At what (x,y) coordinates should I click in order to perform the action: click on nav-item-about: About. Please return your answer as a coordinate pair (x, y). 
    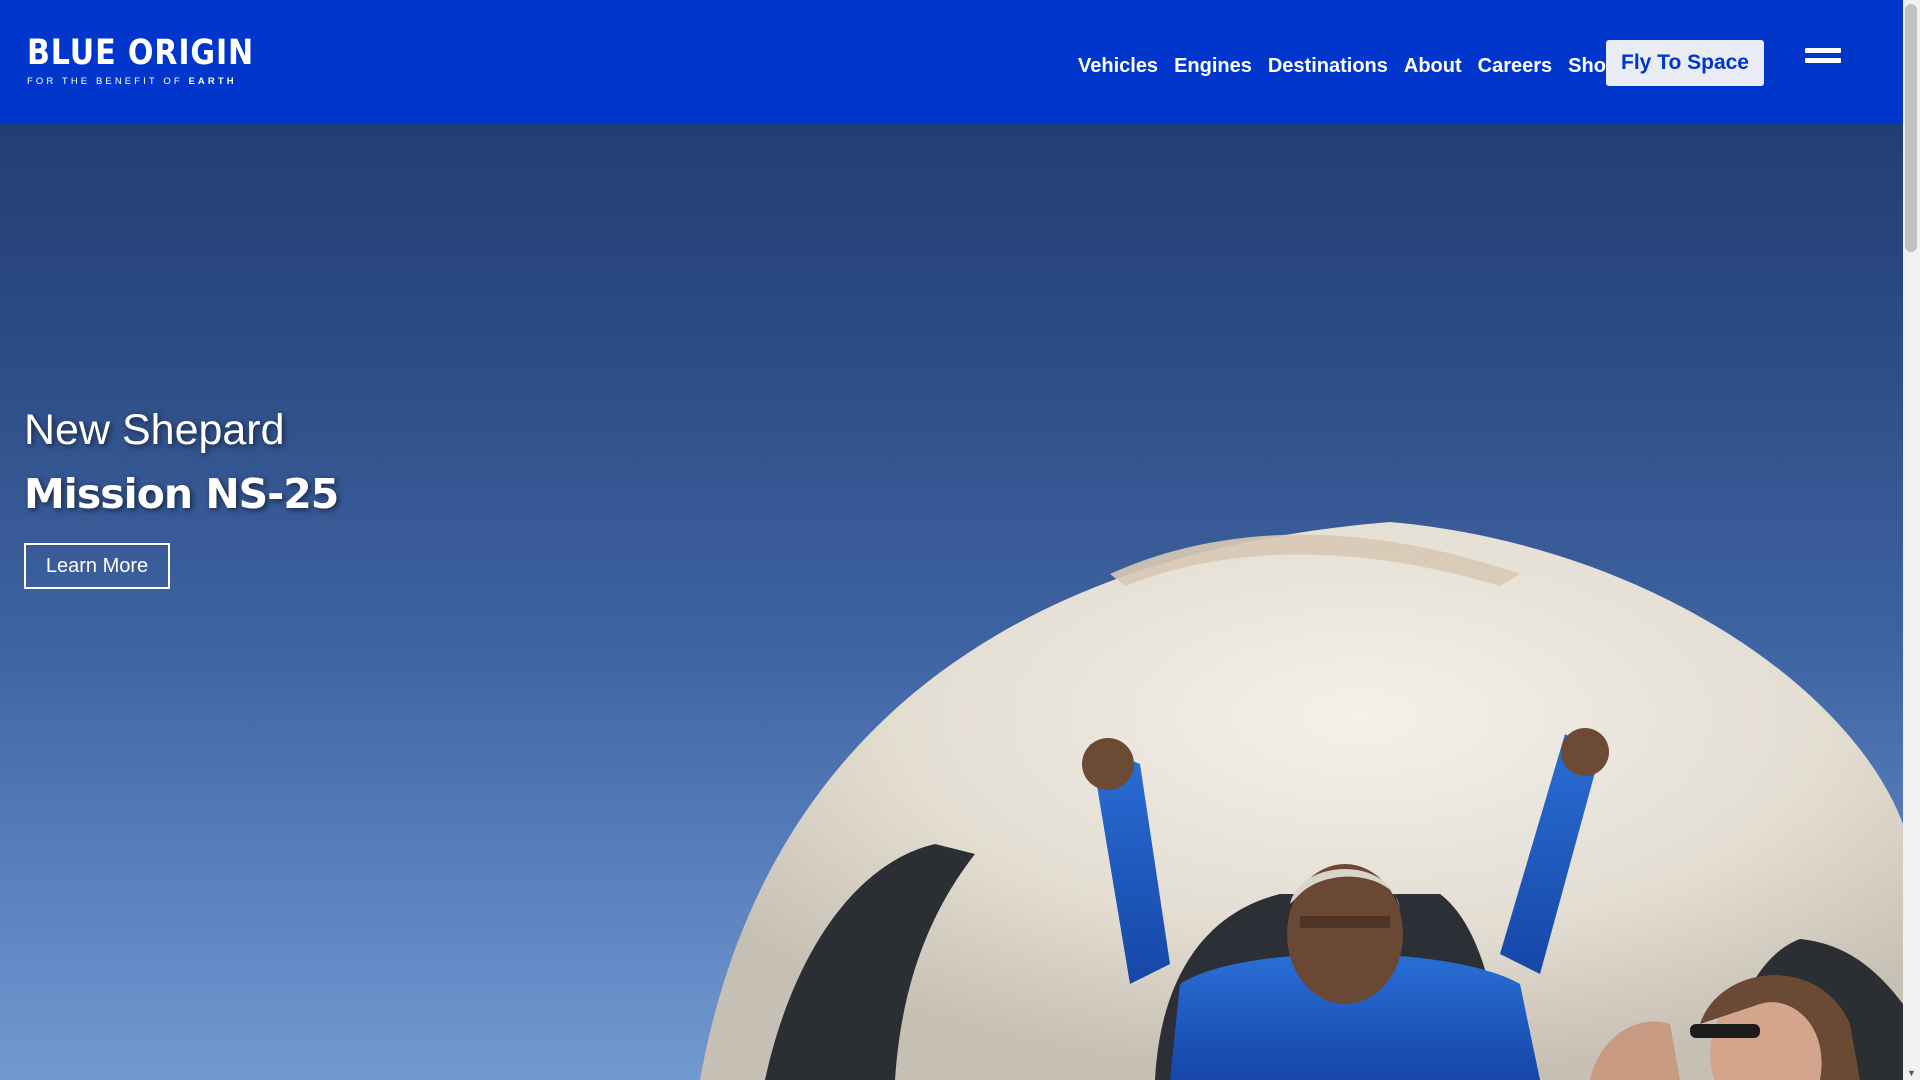
    Looking at the image, I should click on (1433, 66).